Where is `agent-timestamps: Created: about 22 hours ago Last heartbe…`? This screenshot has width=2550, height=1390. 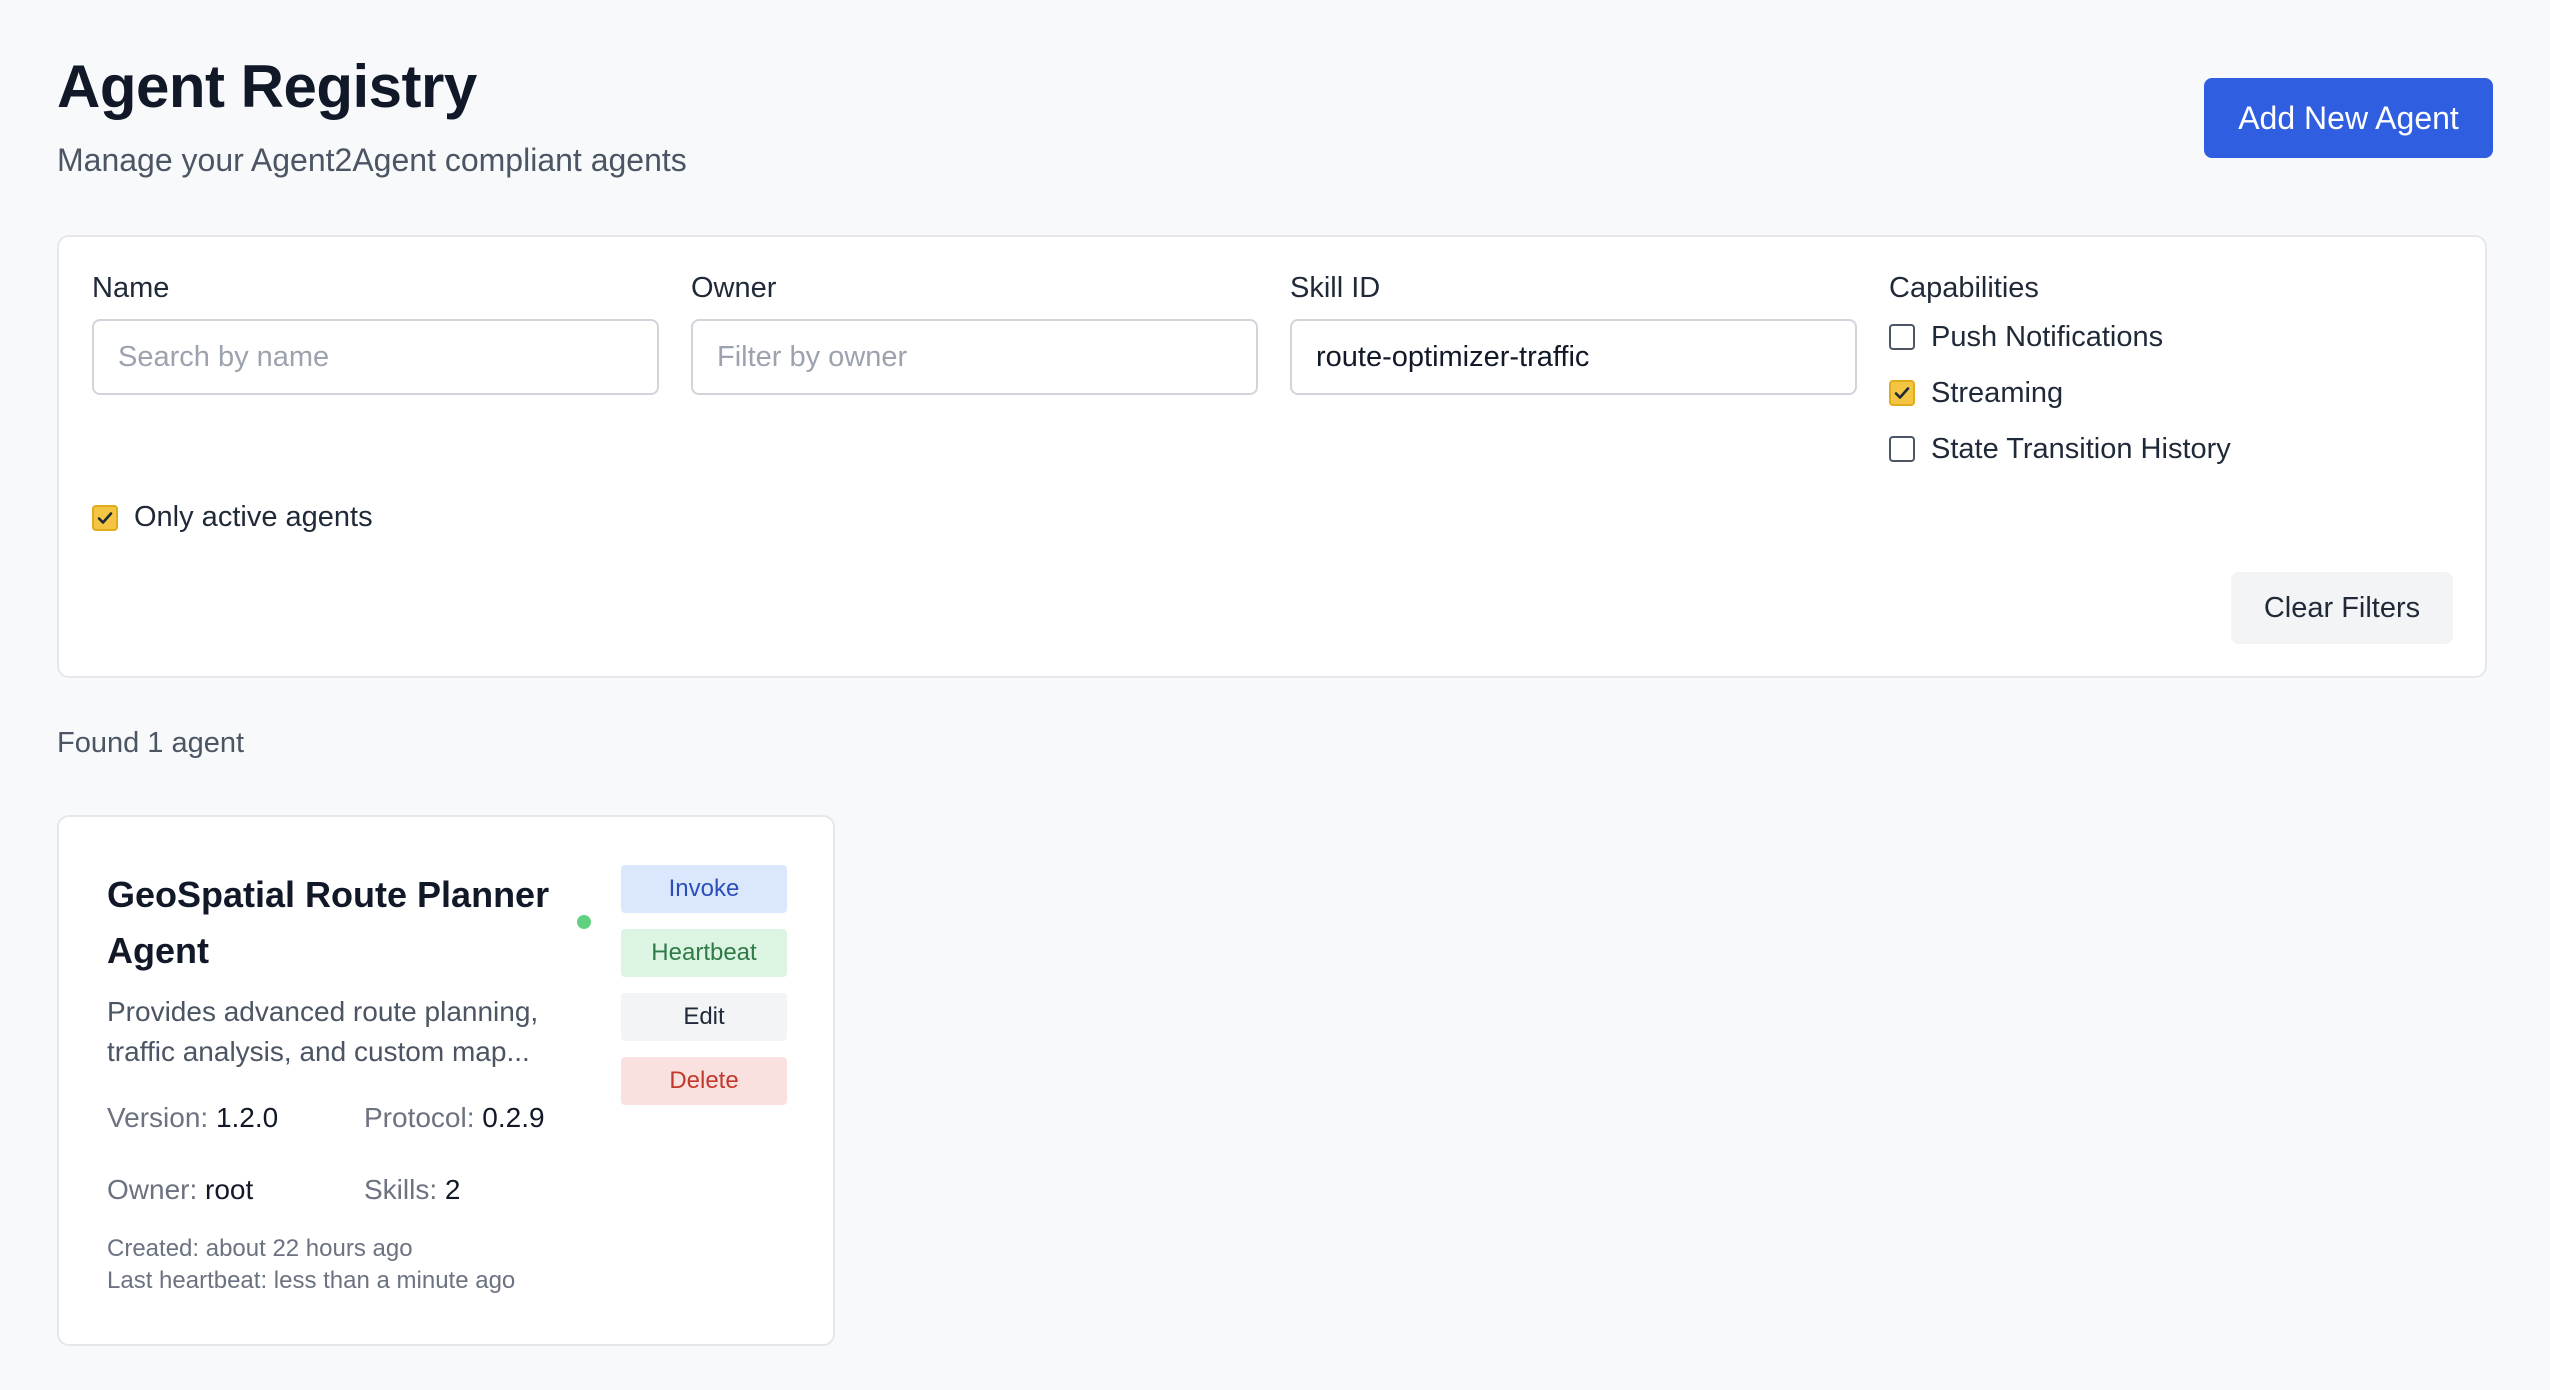
agent-timestamps: Created: about 22 hours ago Last heartbe… is located at coordinates (311, 1265).